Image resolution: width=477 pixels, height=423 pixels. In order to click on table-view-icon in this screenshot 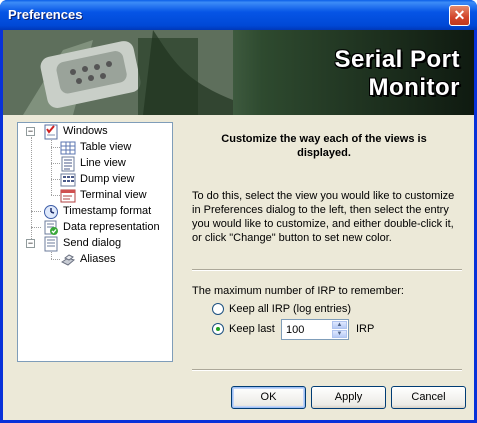, I will do `click(68, 148)`.